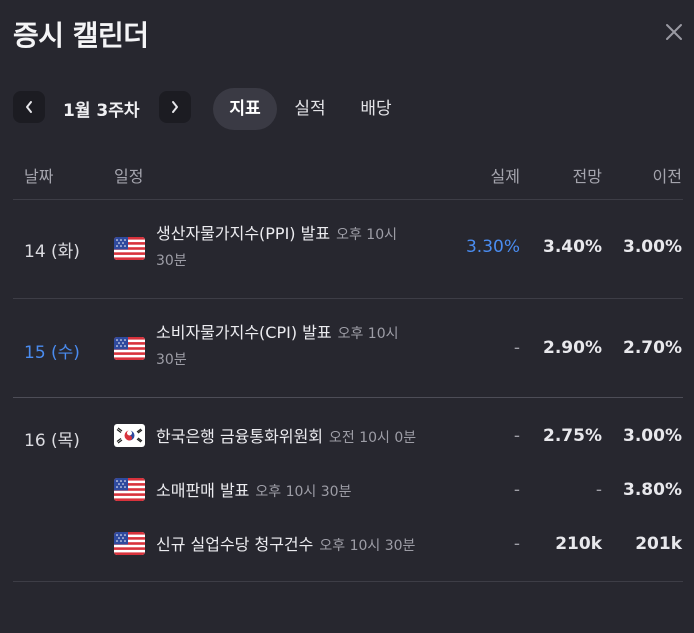  I want to click on row-date-today: 15 (수), so click(52, 353).